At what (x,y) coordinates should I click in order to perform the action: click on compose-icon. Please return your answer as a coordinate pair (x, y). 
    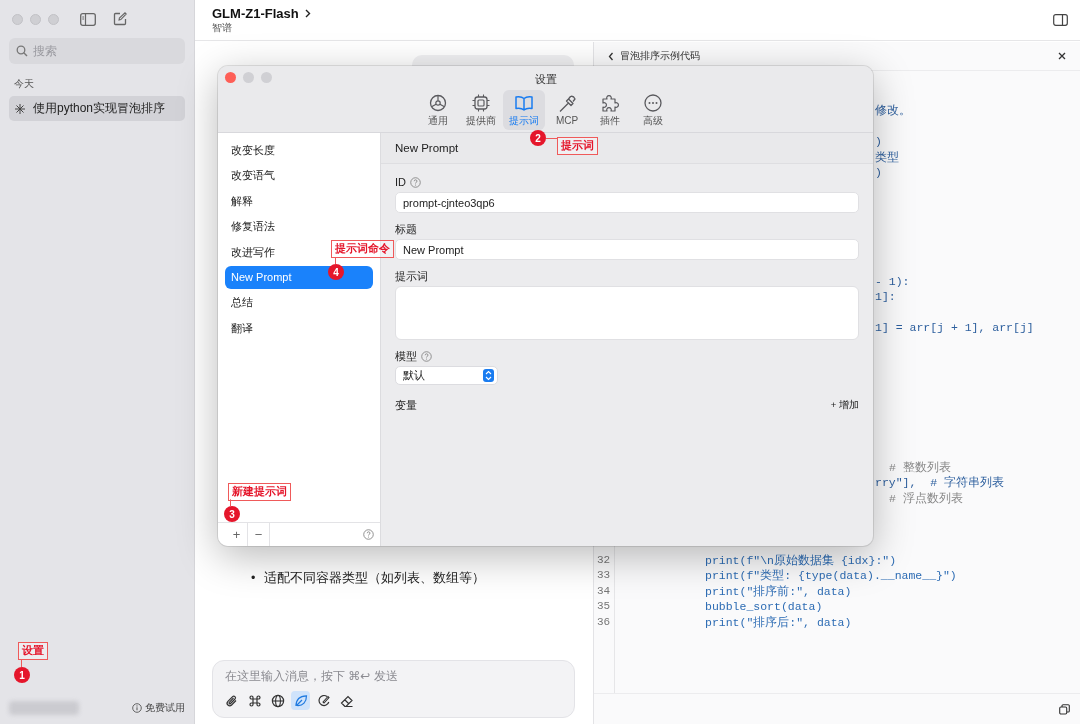
    Looking at the image, I should click on (120, 19).